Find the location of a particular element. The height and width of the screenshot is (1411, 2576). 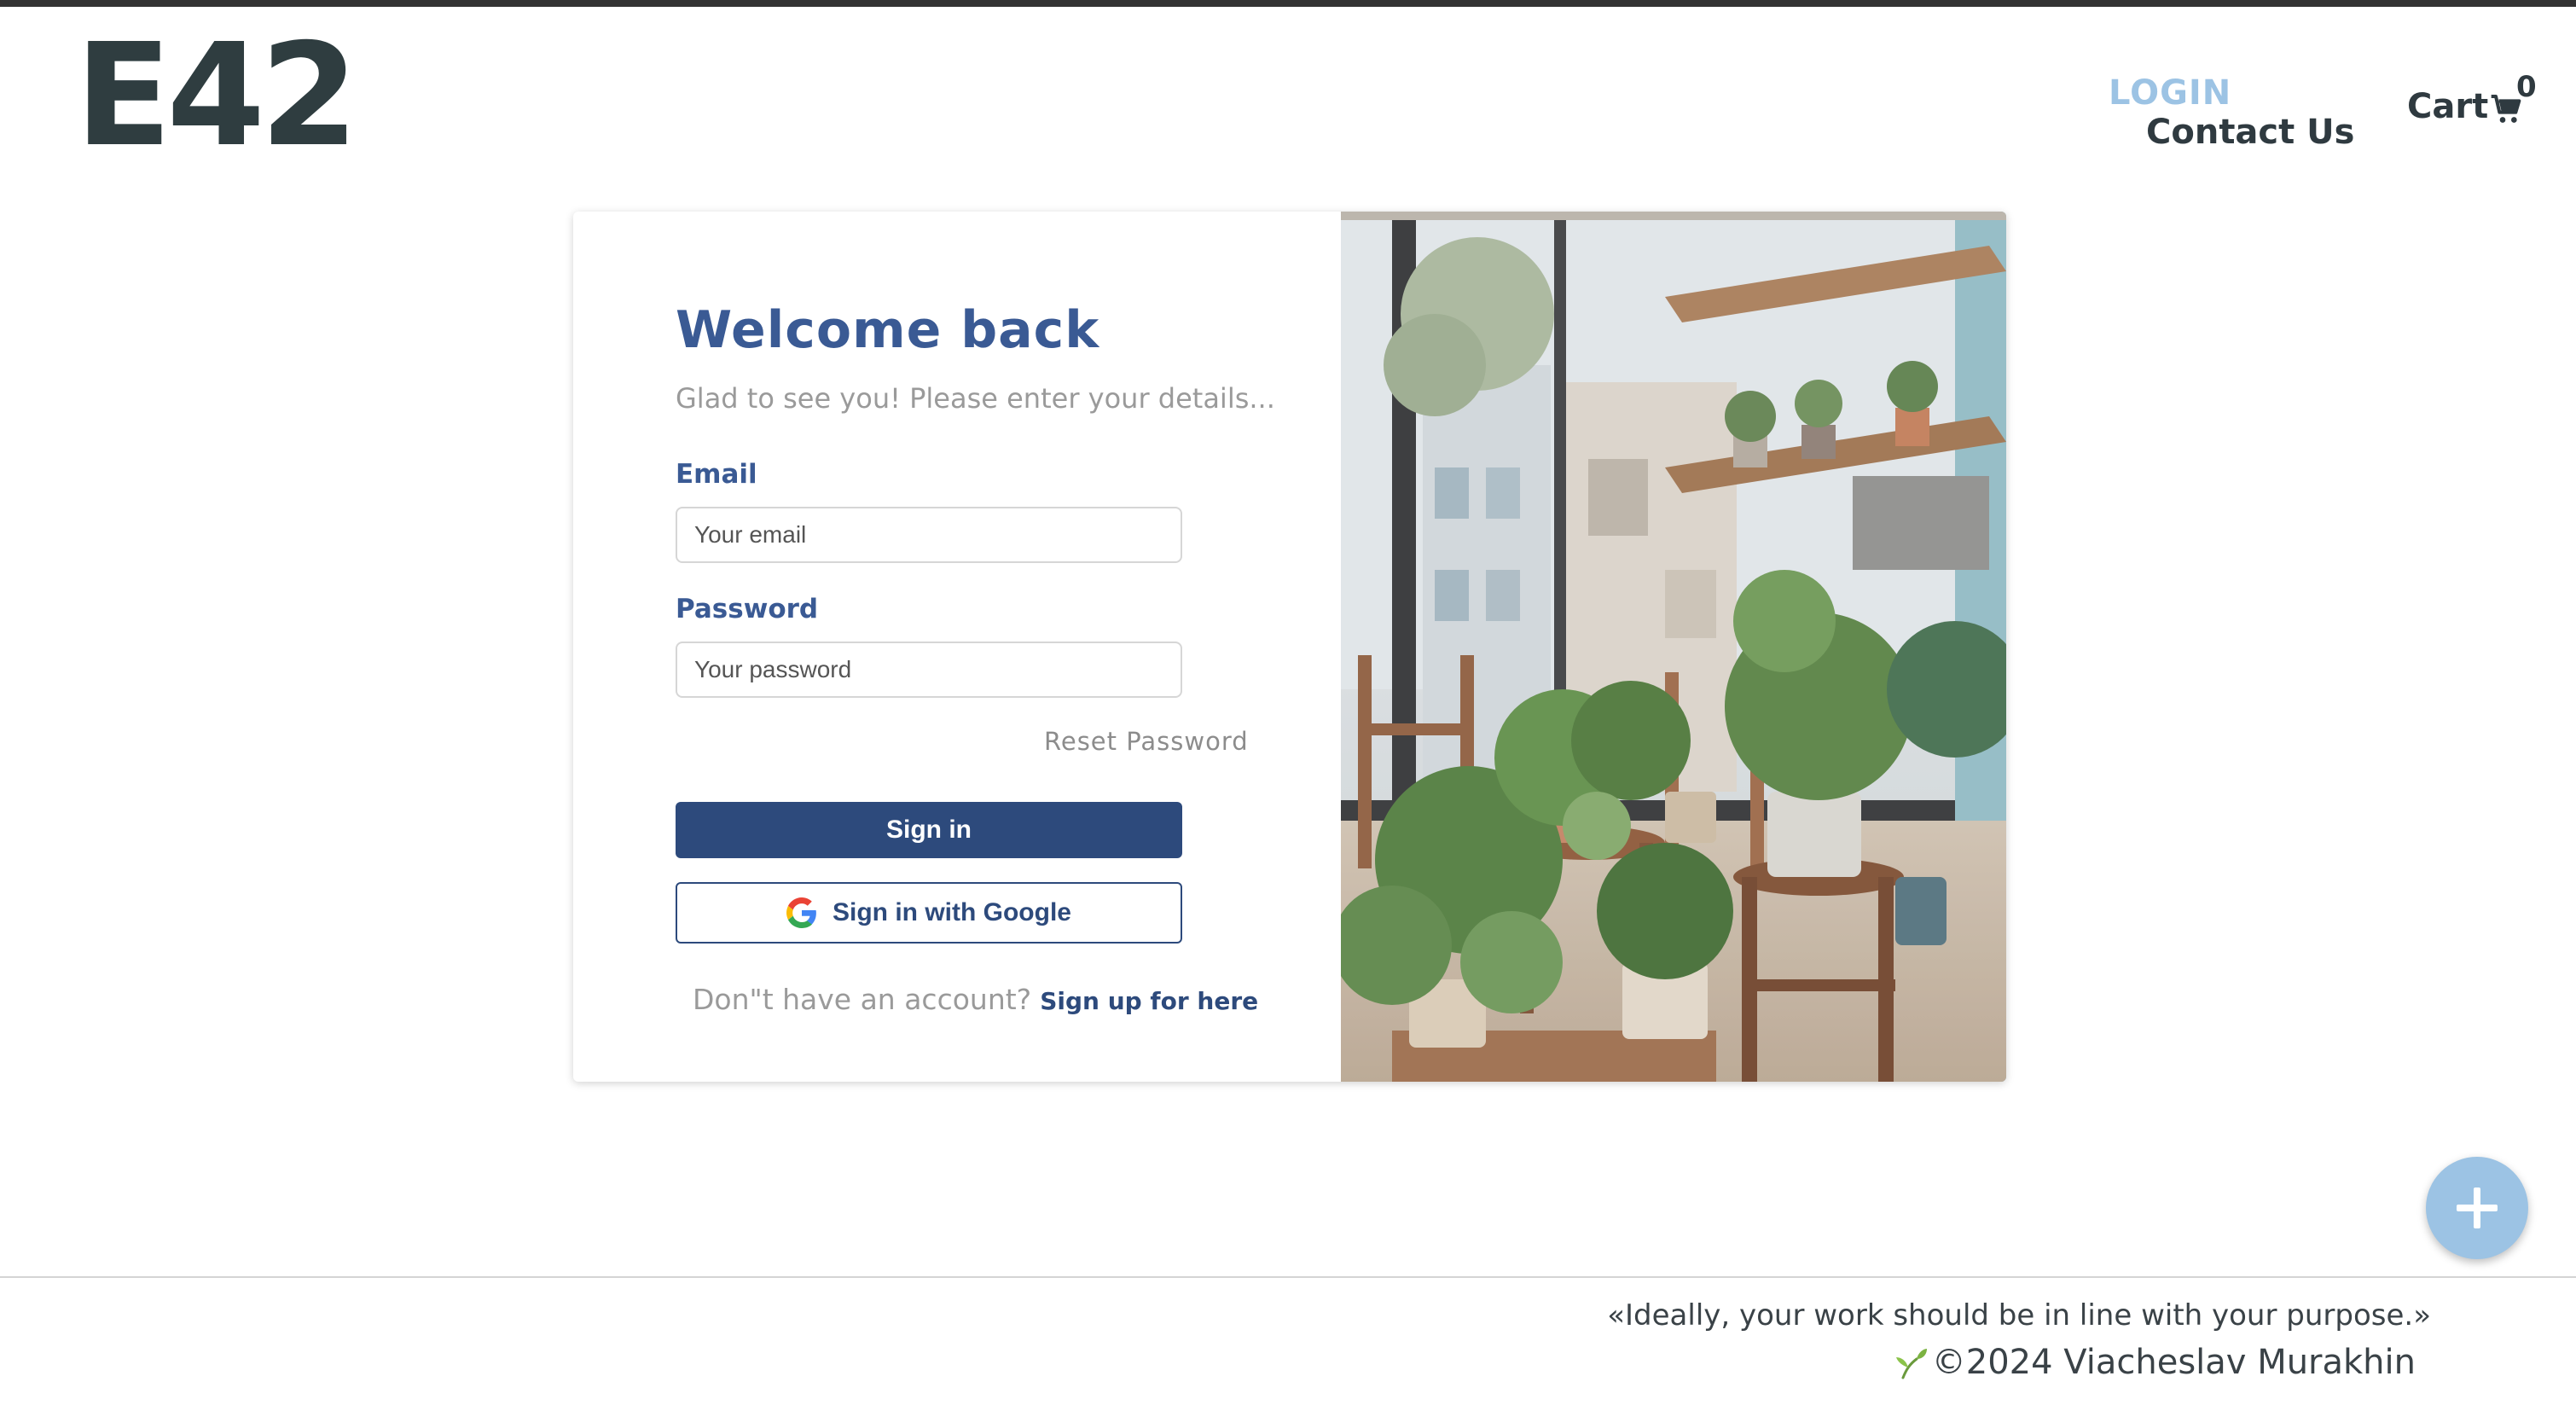

google-button-label: Sign in with Google is located at coordinates (952, 912).